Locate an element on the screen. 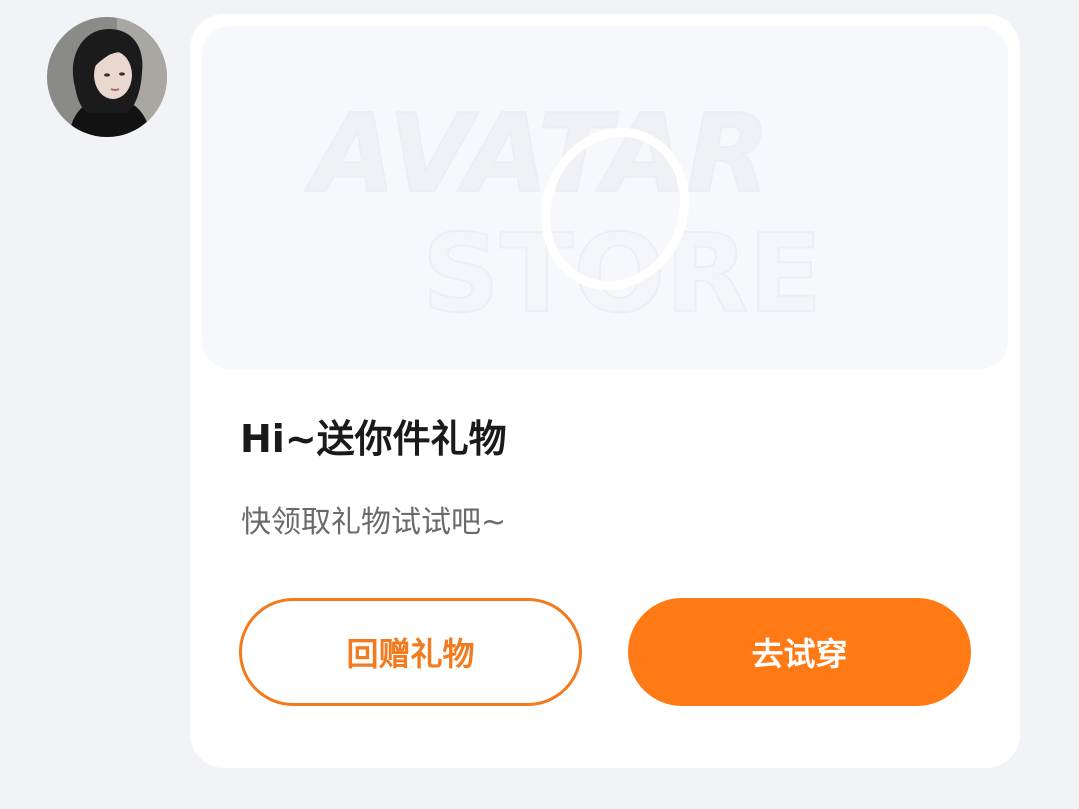  return-gift-button: 回赠礼物 is located at coordinates (410, 652).